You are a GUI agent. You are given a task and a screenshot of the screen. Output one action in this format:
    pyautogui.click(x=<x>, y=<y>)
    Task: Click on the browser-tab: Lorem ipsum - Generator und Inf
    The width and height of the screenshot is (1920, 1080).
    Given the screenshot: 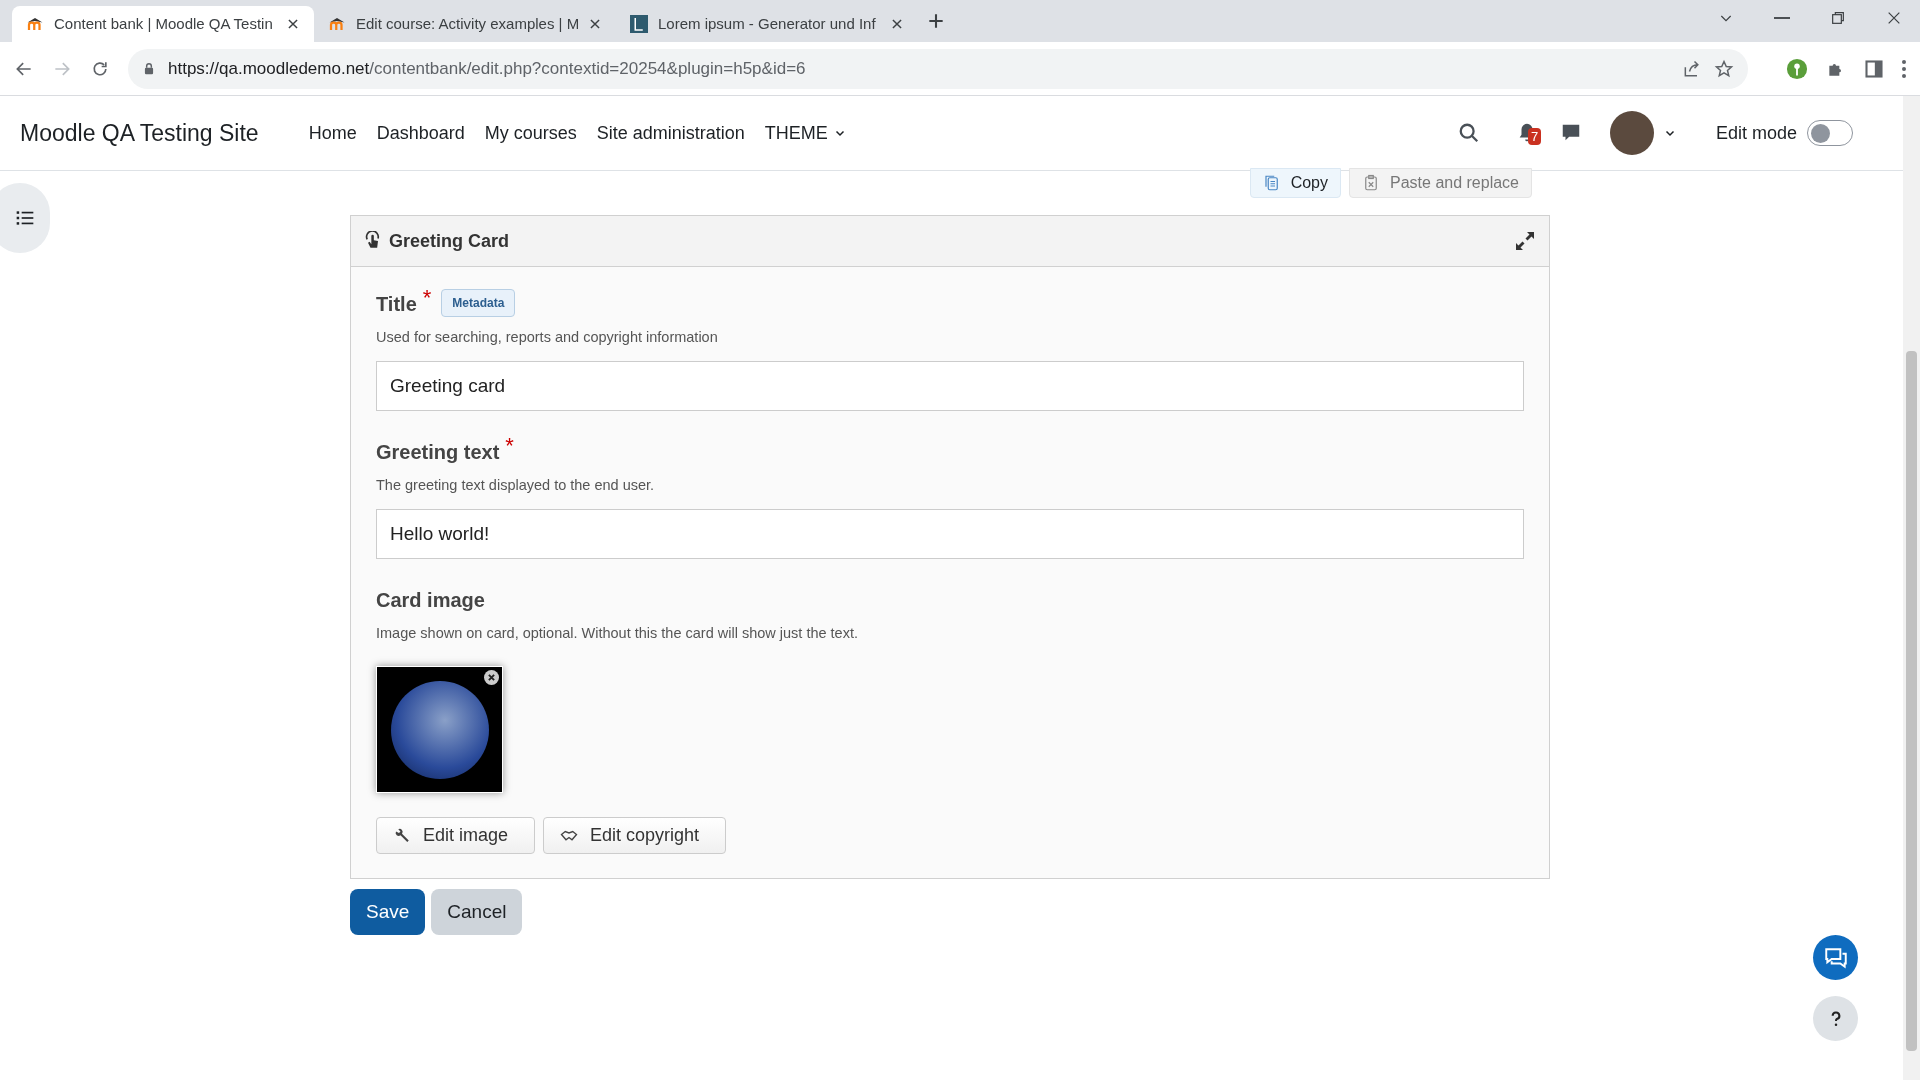 What is the action you would take?
    pyautogui.click(x=767, y=24)
    